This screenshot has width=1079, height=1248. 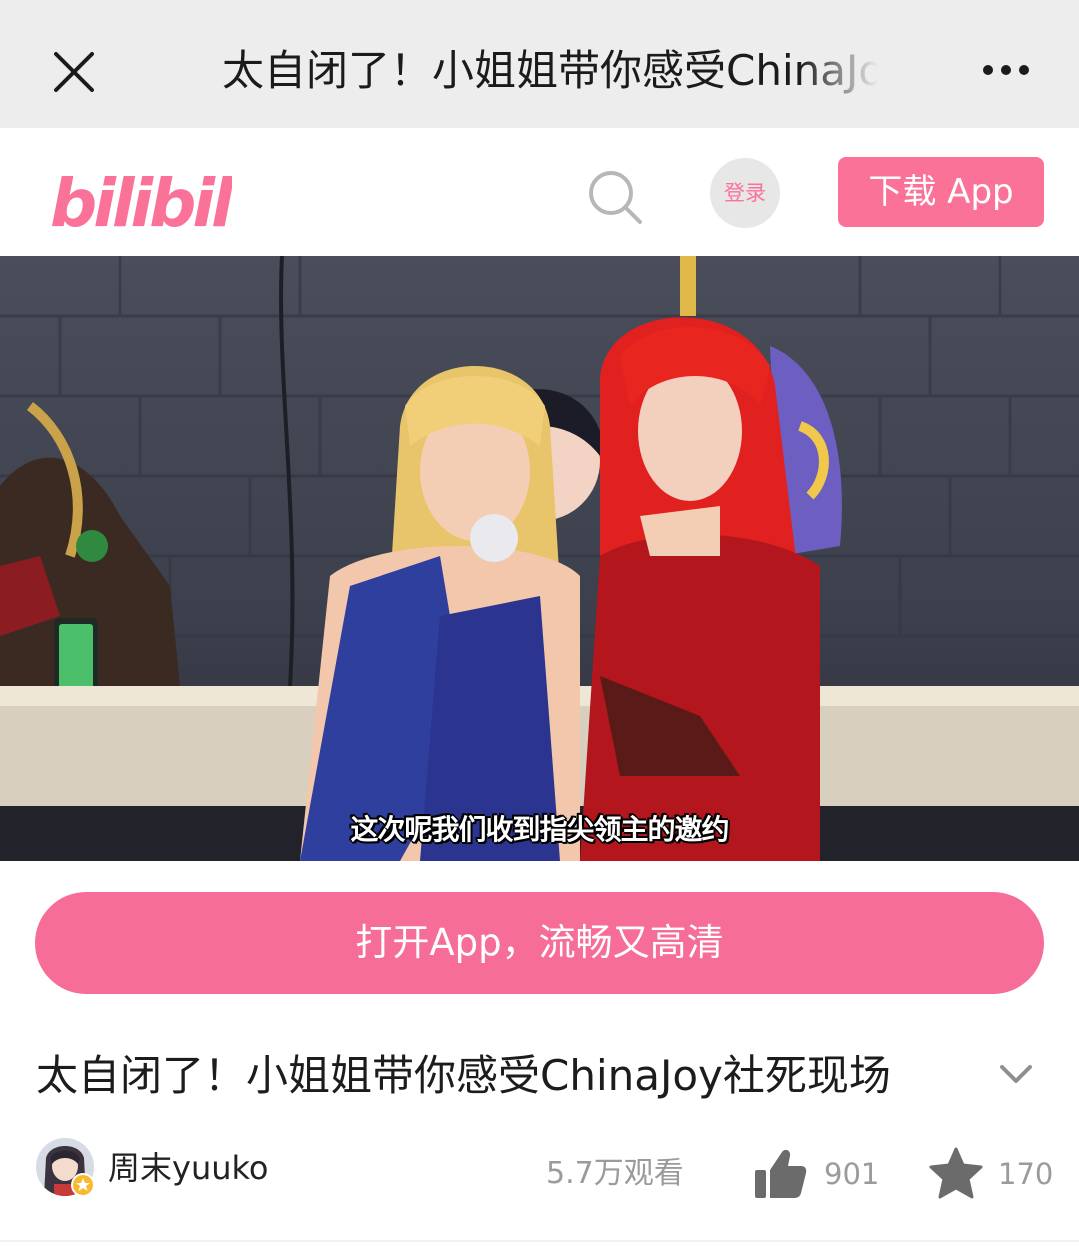 I want to click on open-app-button: 打开App，流畅又高清, so click(x=539, y=943).